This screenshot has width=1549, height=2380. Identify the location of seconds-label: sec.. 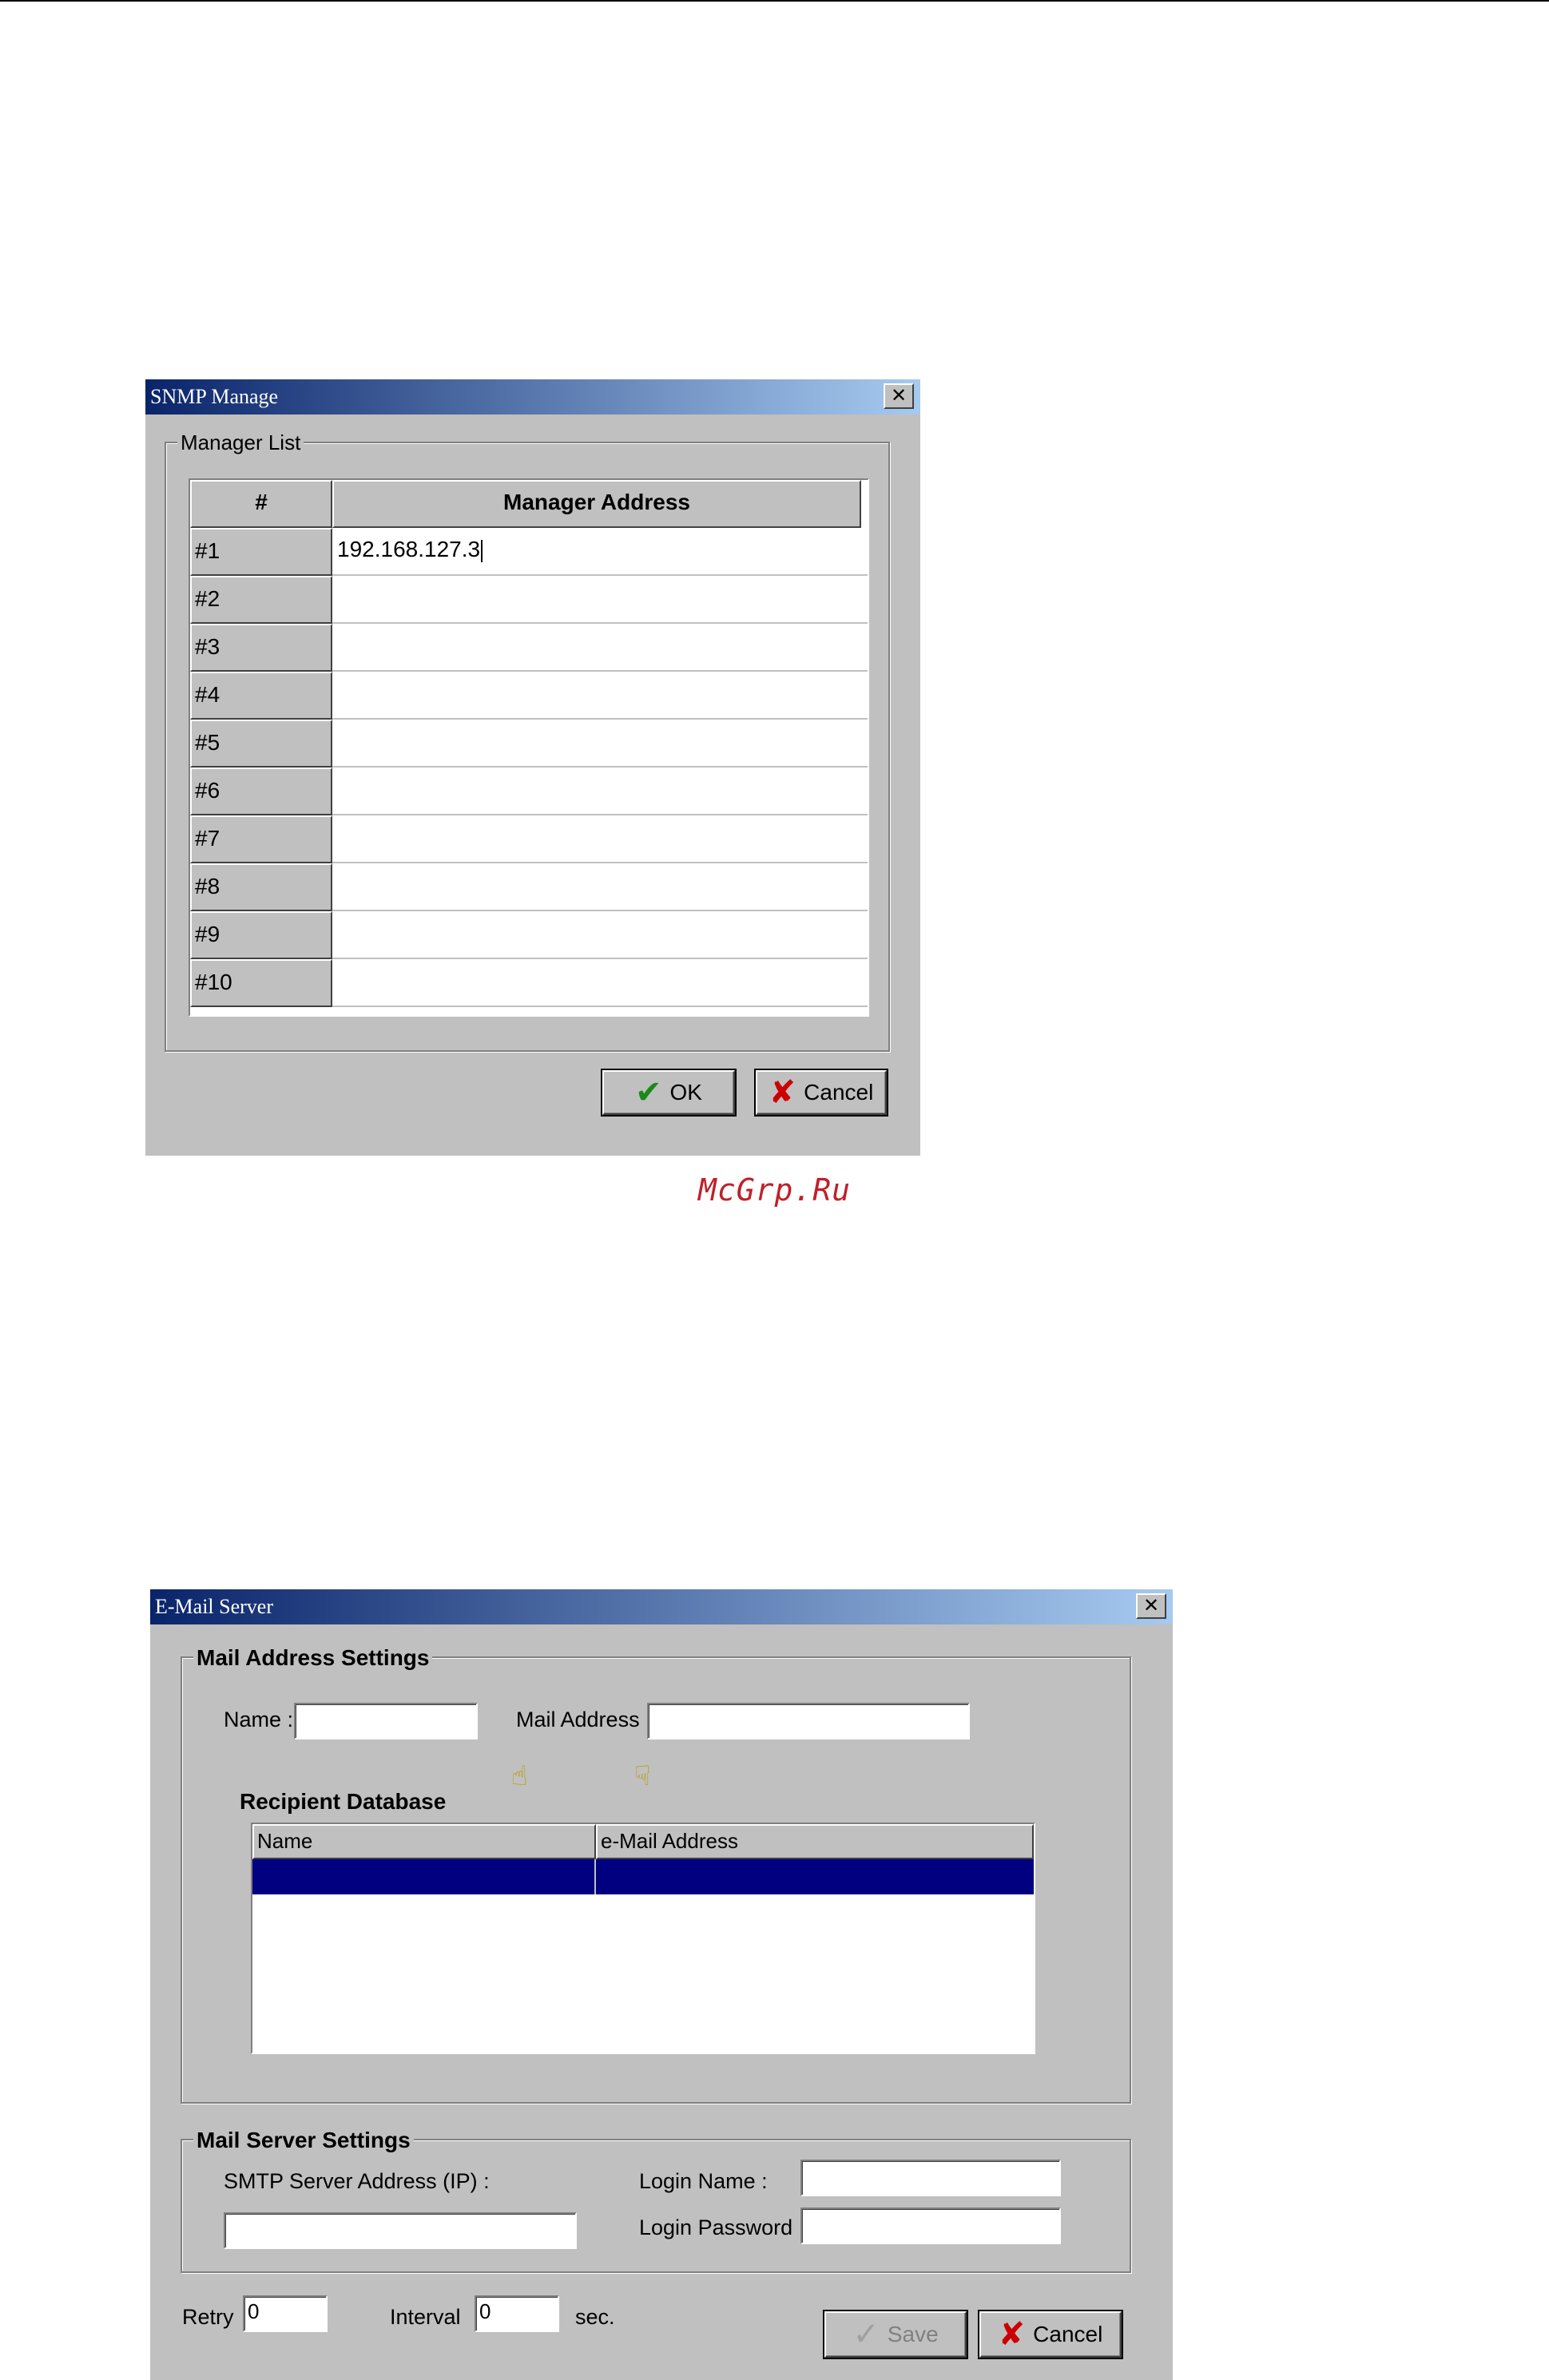
(595, 2317).